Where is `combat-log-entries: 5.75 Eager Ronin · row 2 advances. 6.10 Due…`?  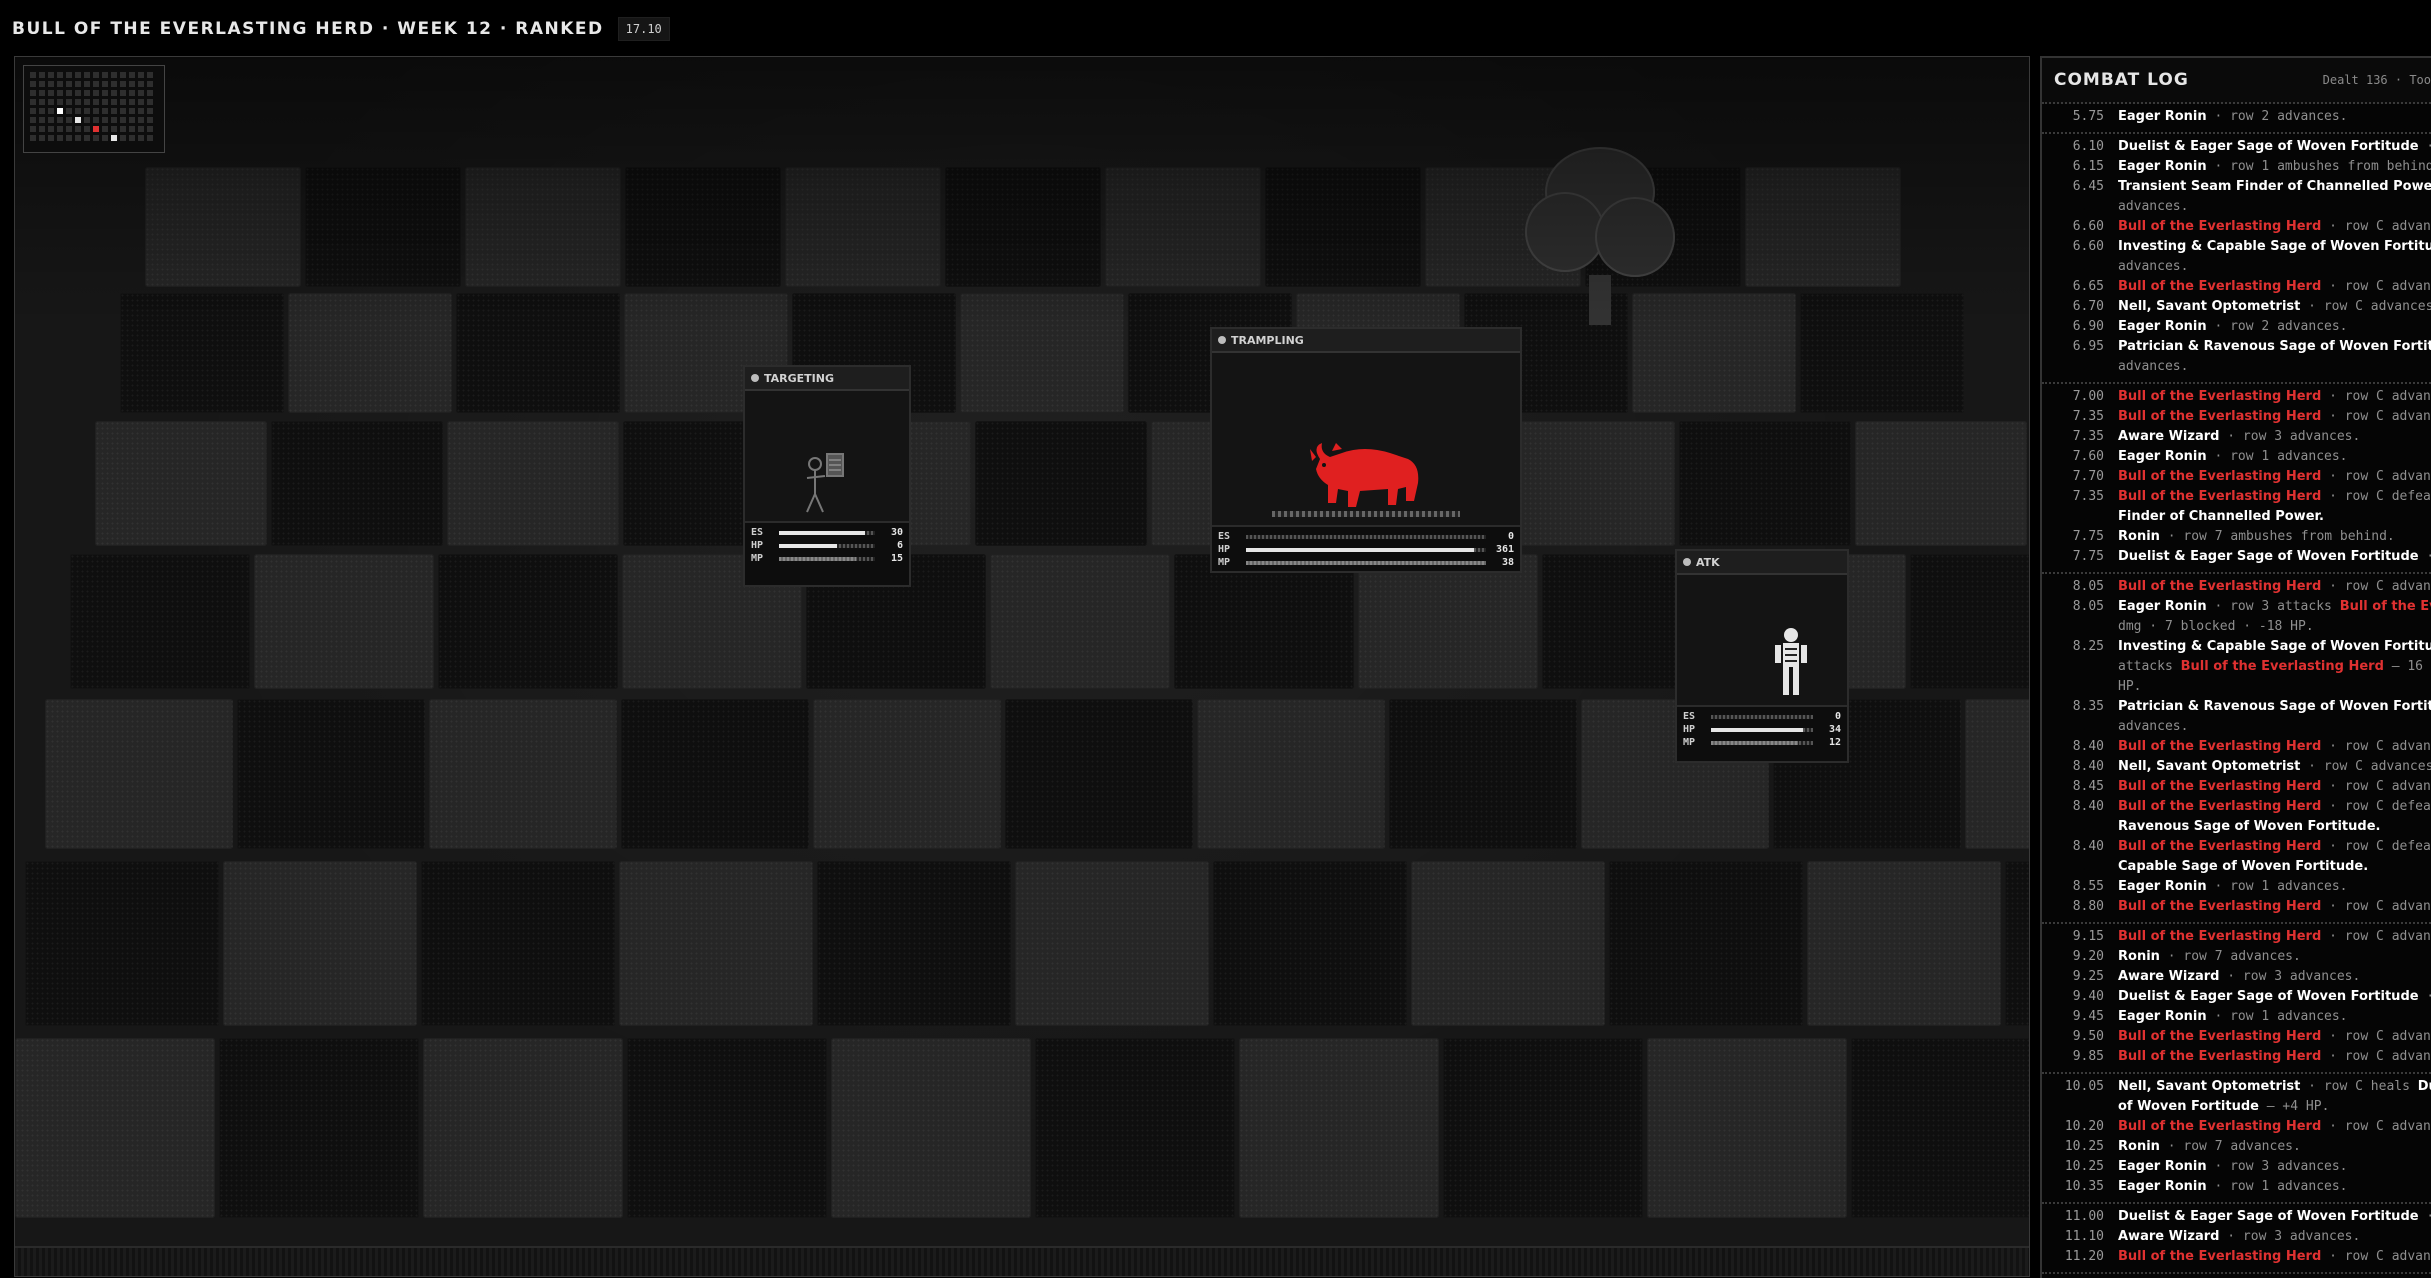
combat-log-entries: 5.75 Eager Ronin · row 2 advances. 6.10 Due… is located at coordinates (2236, 689).